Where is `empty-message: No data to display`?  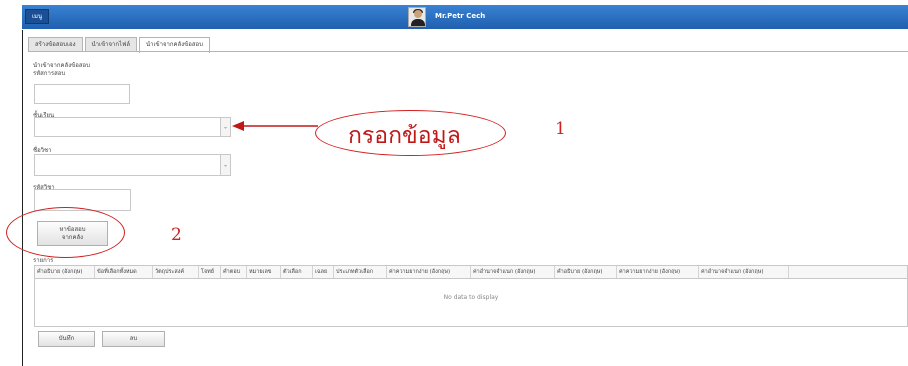
empty-message: No data to display is located at coordinates (471, 297).